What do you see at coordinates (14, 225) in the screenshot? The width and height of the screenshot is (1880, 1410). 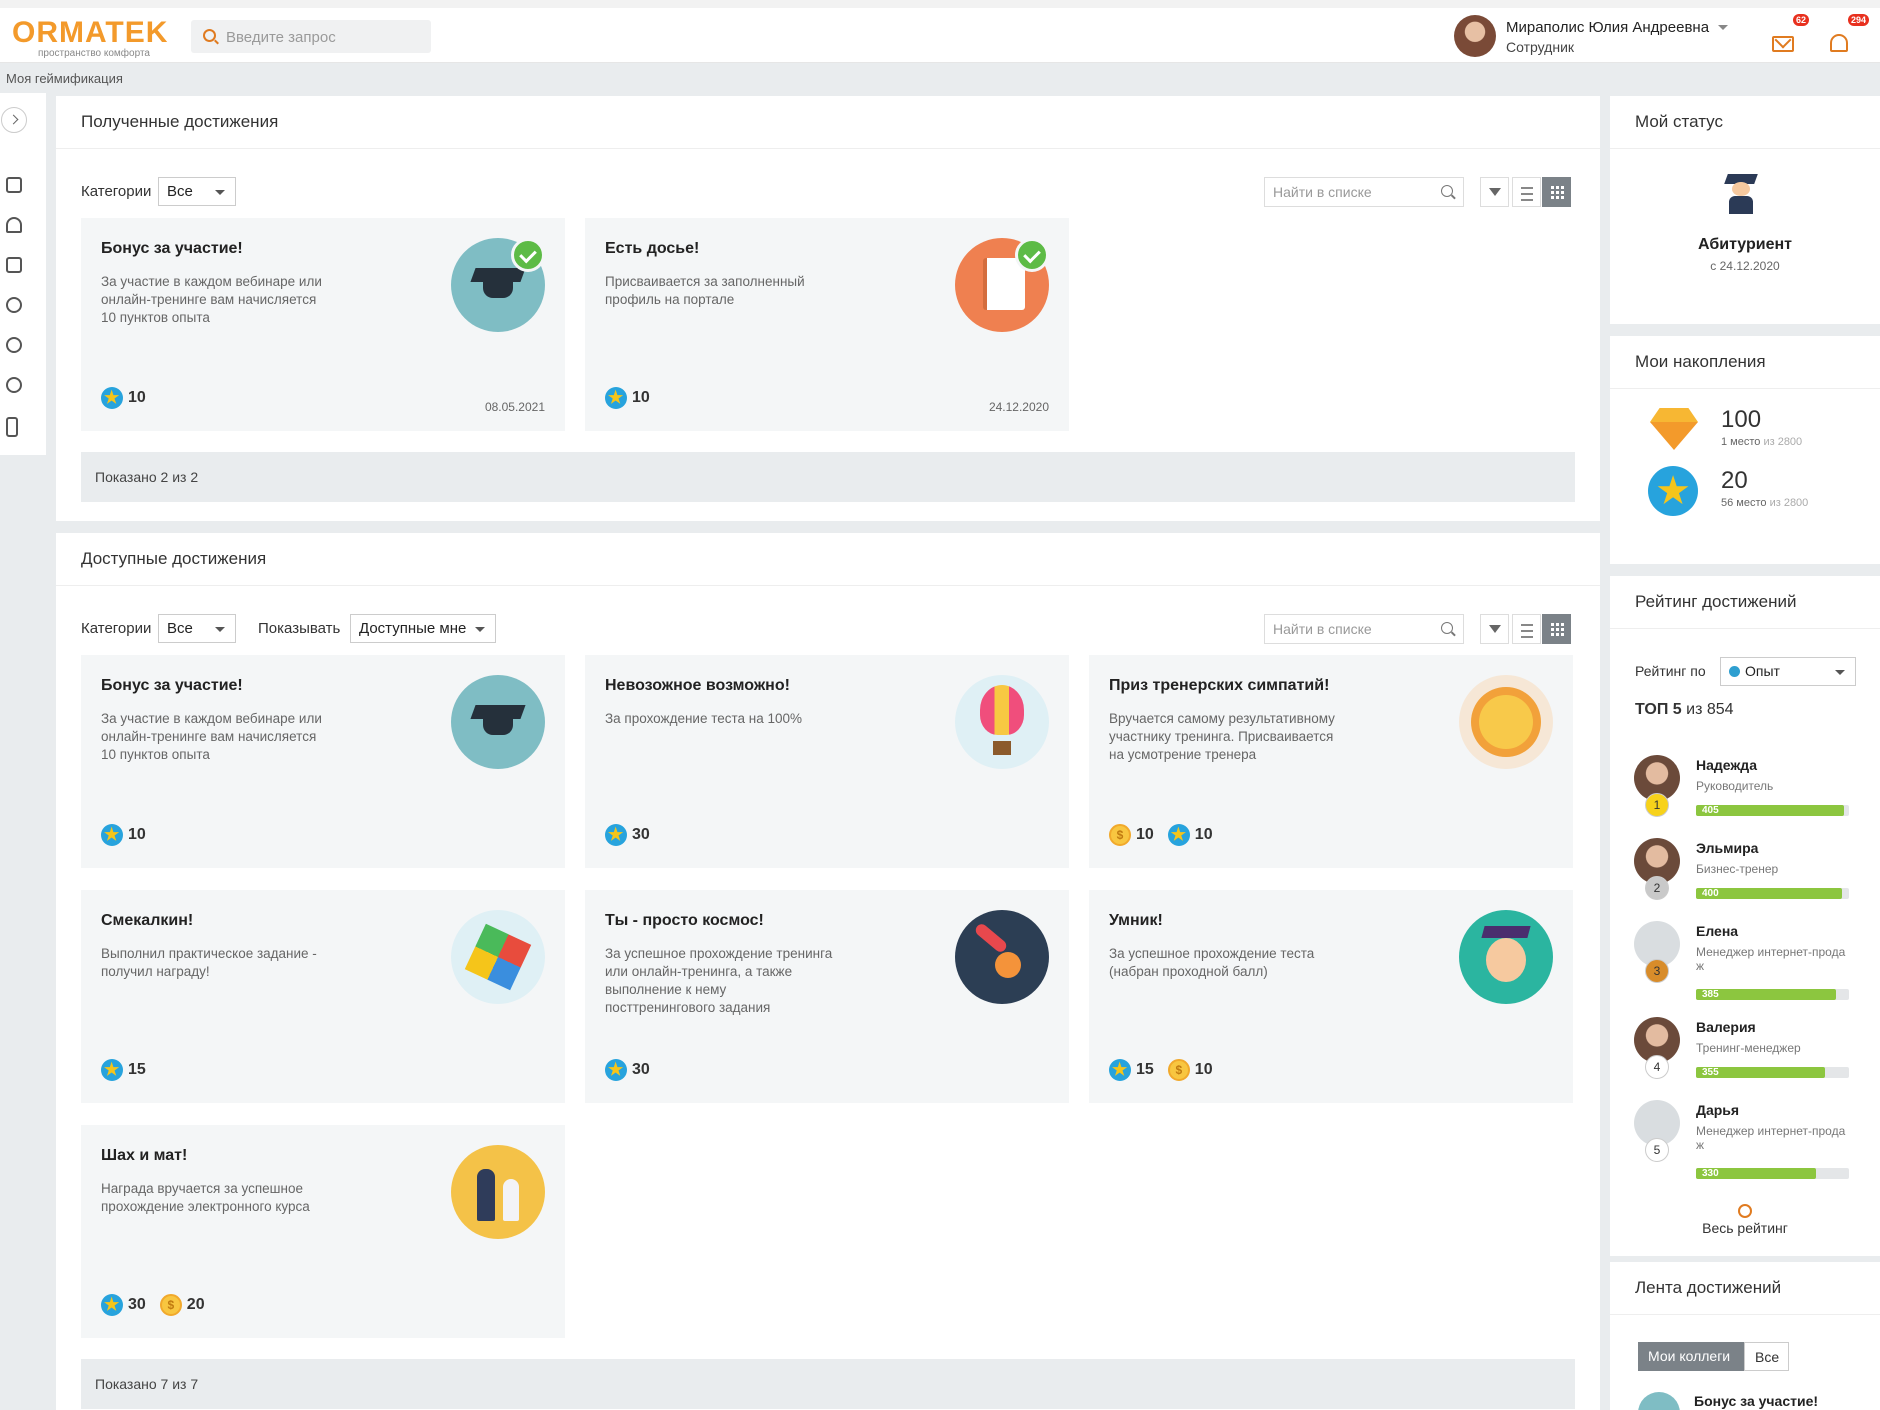 I see `graduation-icon` at bounding box center [14, 225].